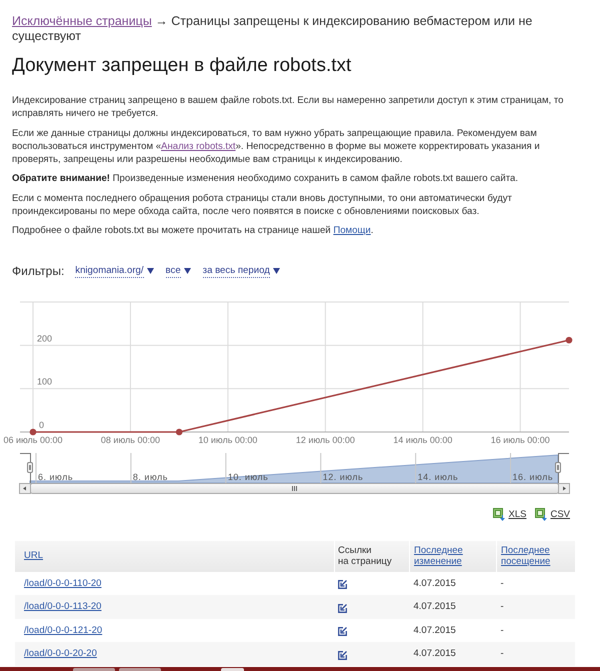  I want to click on scroll-right-button, so click(564, 488).